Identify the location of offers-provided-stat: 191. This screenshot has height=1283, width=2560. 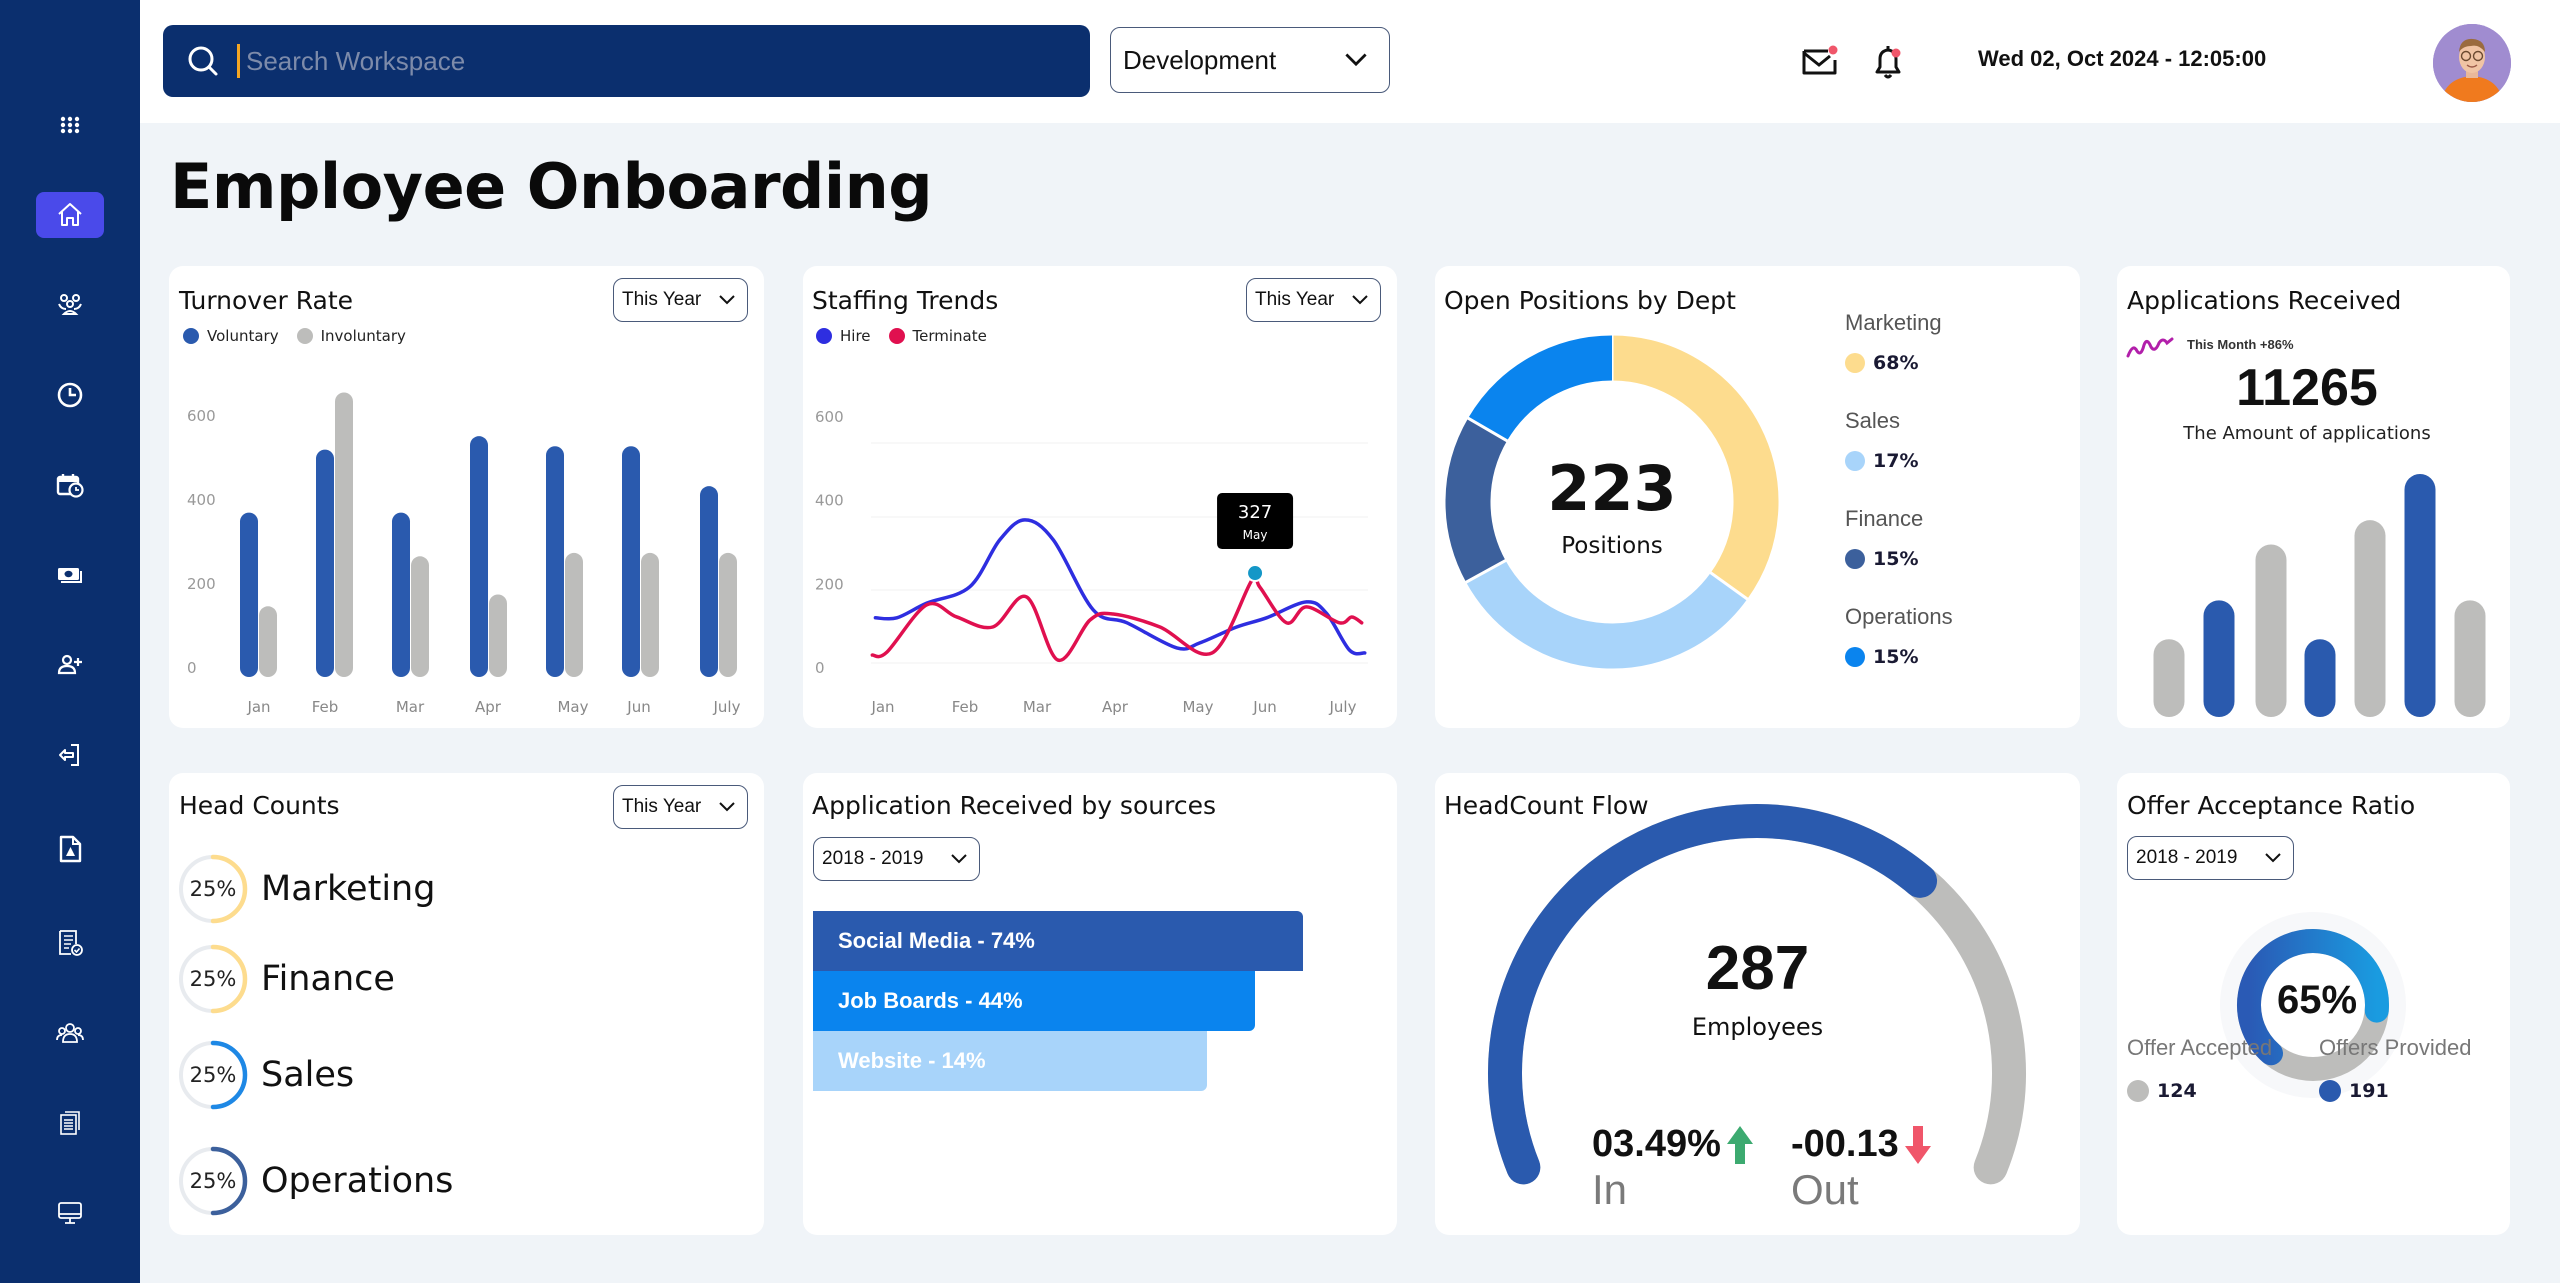
(2354, 1091).